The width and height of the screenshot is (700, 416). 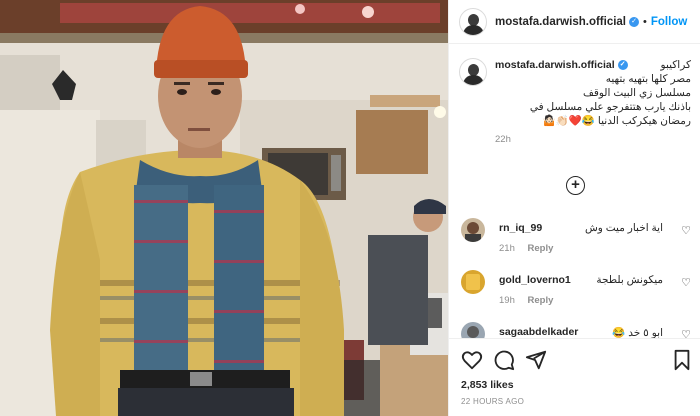 I want to click on action-icons, so click(x=576, y=361).